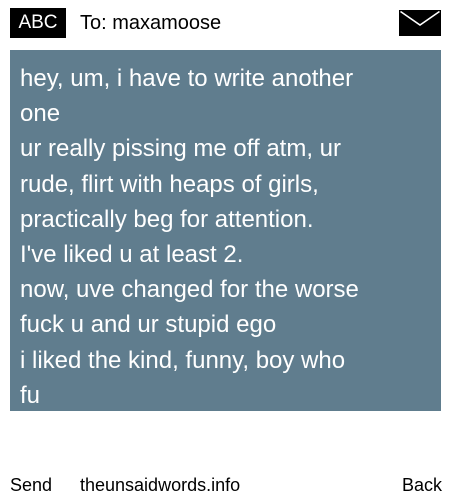 The width and height of the screenshot is (450, 500). I want to click on back-button: Back, so click(422, 485).